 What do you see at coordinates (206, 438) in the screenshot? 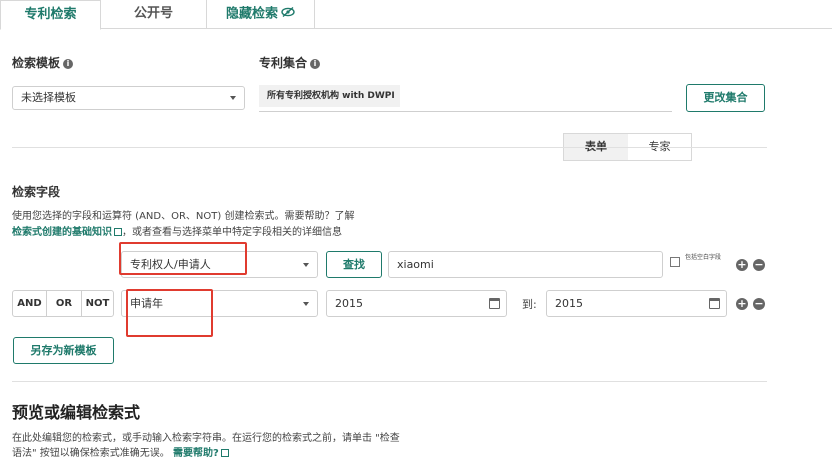
I see `preview-description: 在此处编辑您的检索式，或手动输入检索字符串。在运行您的检索式之前，请单击 "检查` at bounding box center [206, 438].